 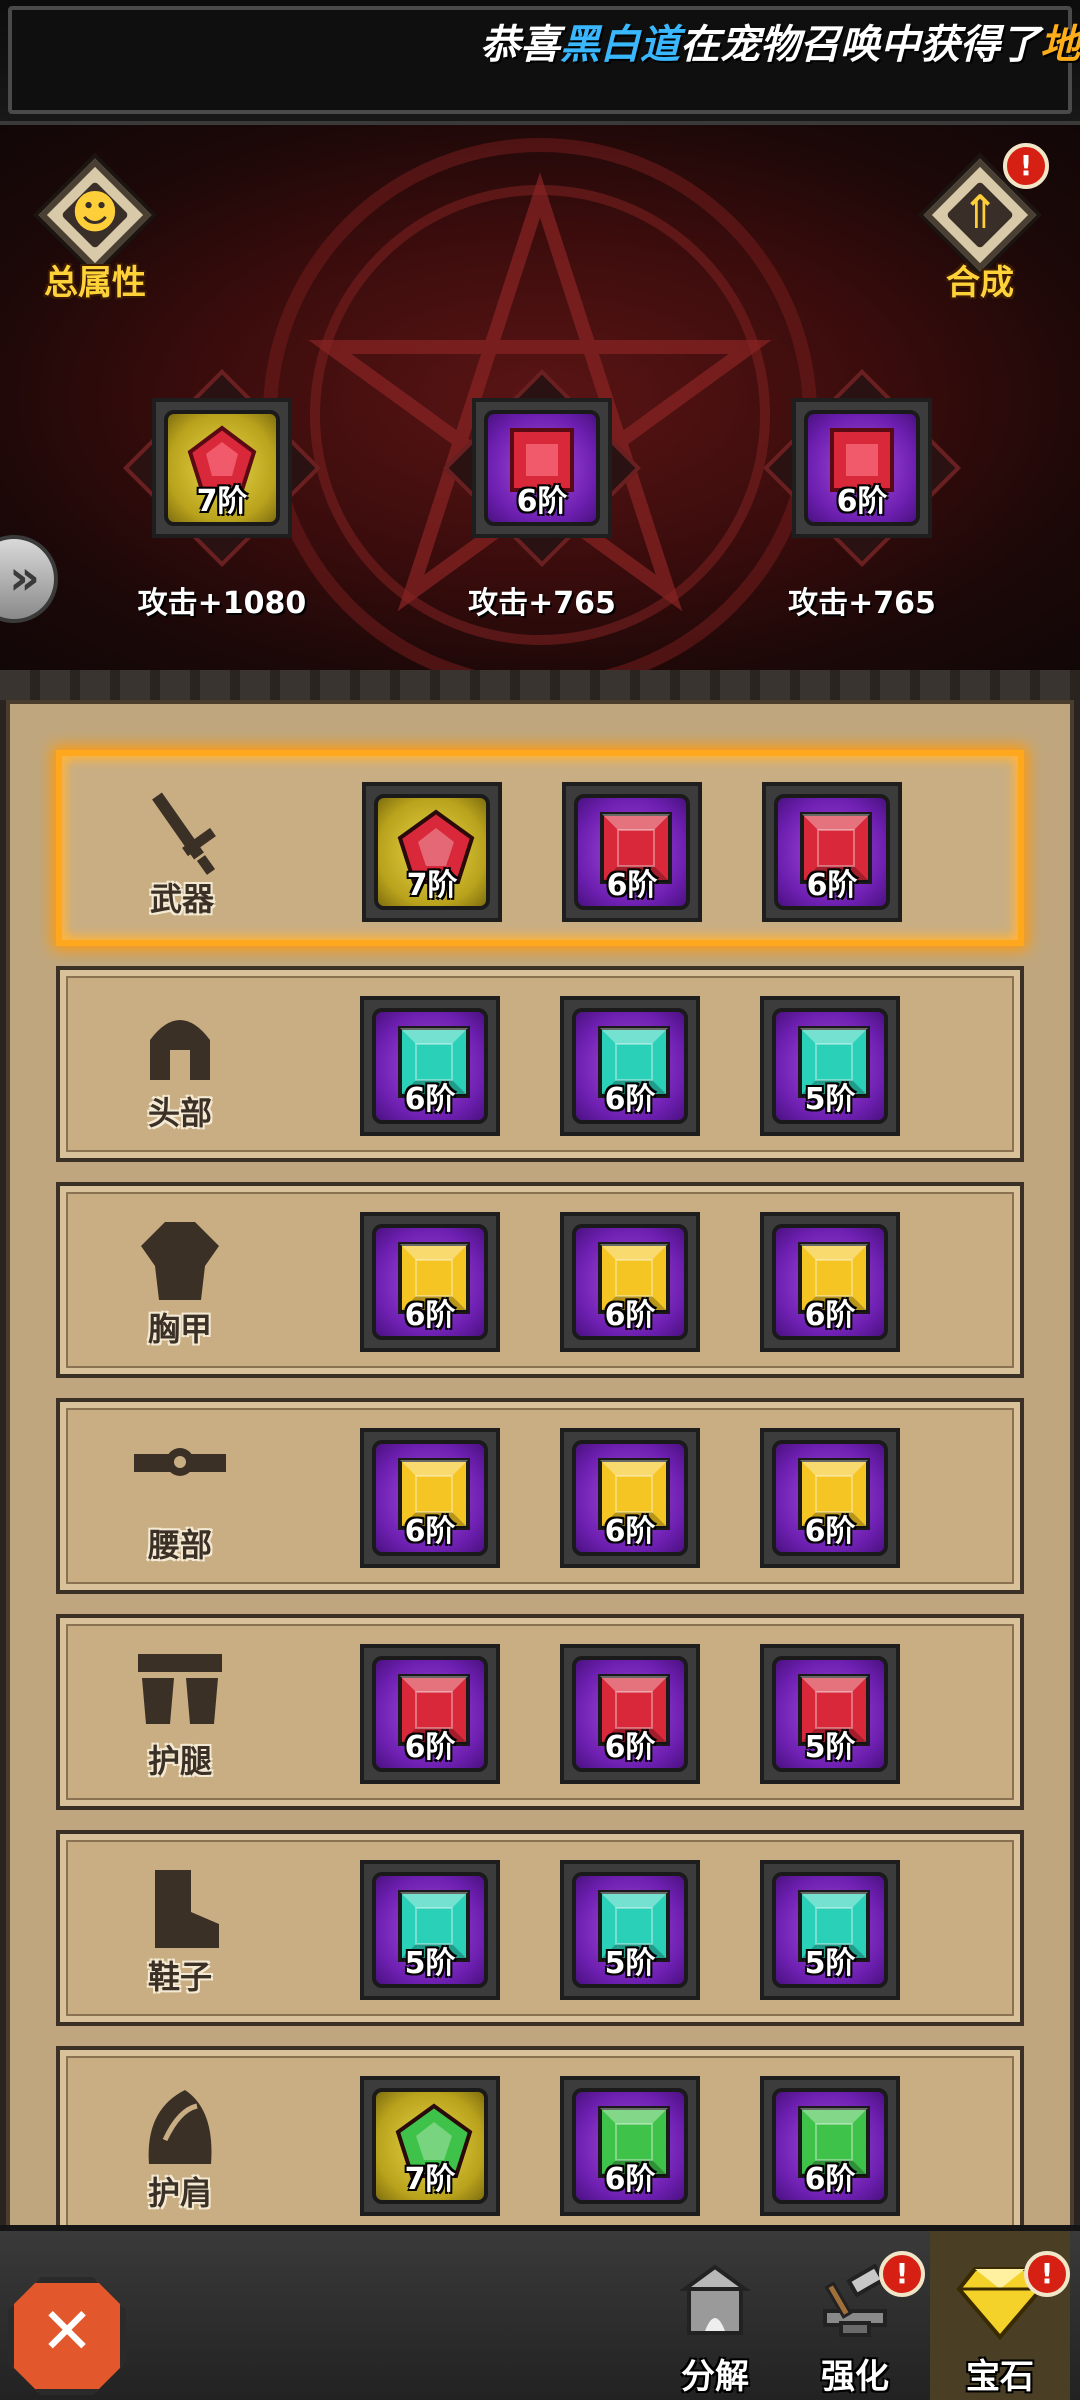 I want to click on equipment-part-label: 护肩, so click(x=179, y=2193).